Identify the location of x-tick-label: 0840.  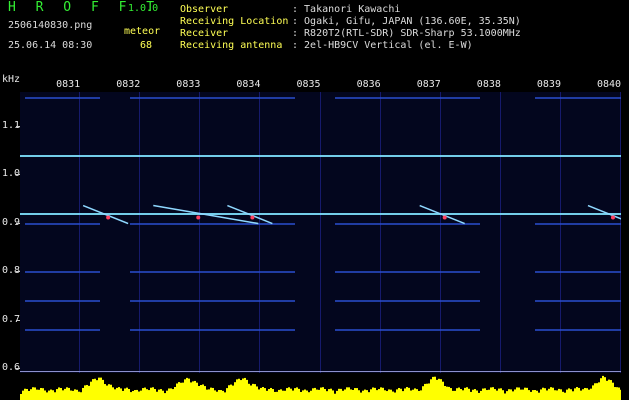
(609, 84).